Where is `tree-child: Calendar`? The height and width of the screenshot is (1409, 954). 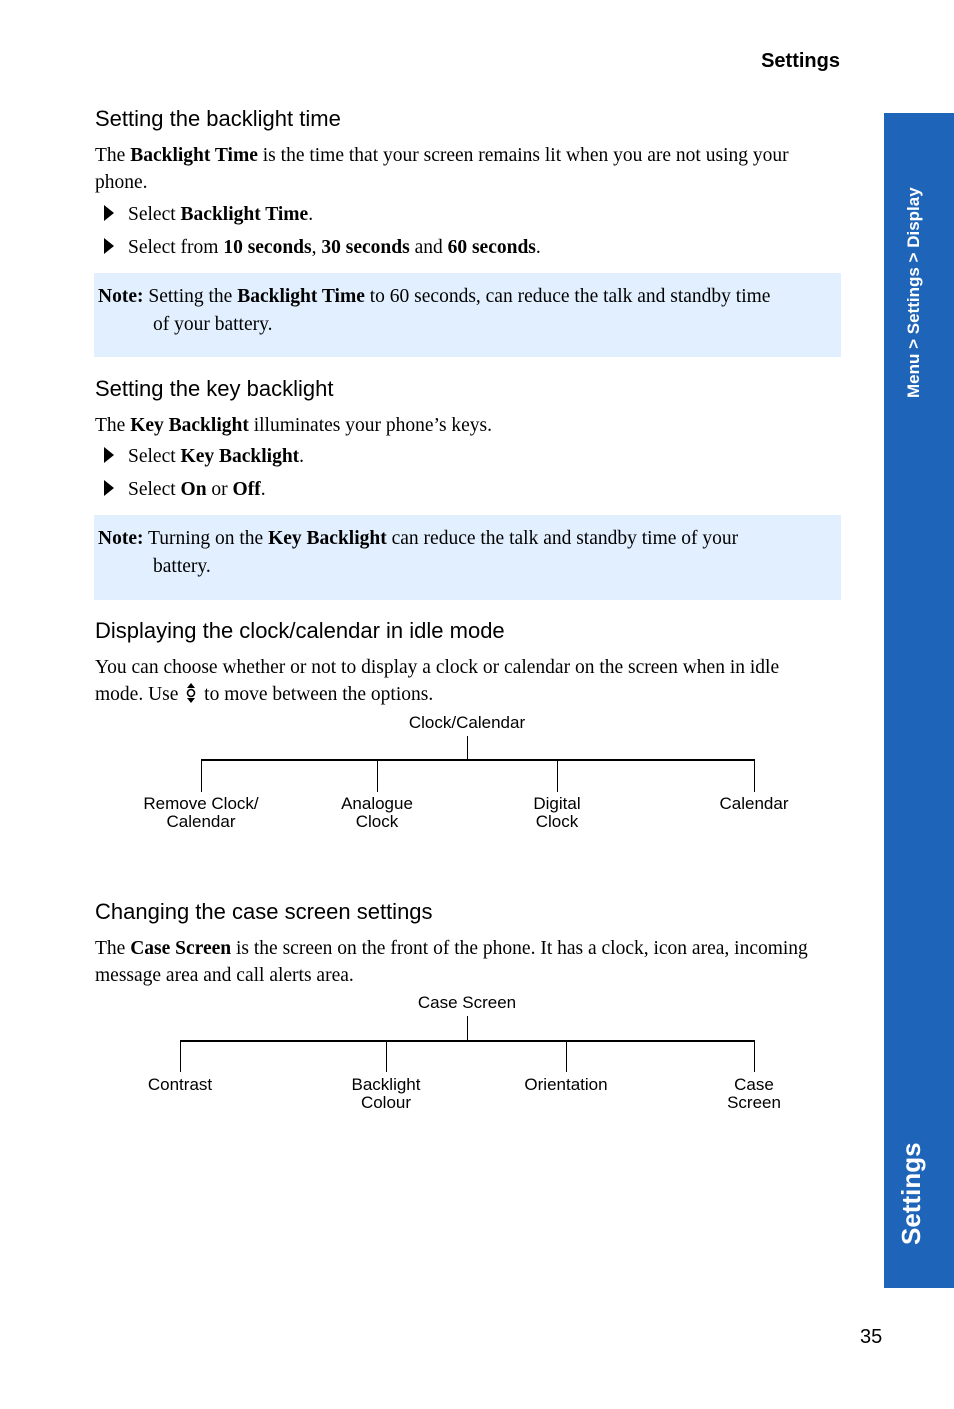
tree-child: Calendar is located at coordinates (754, 803).